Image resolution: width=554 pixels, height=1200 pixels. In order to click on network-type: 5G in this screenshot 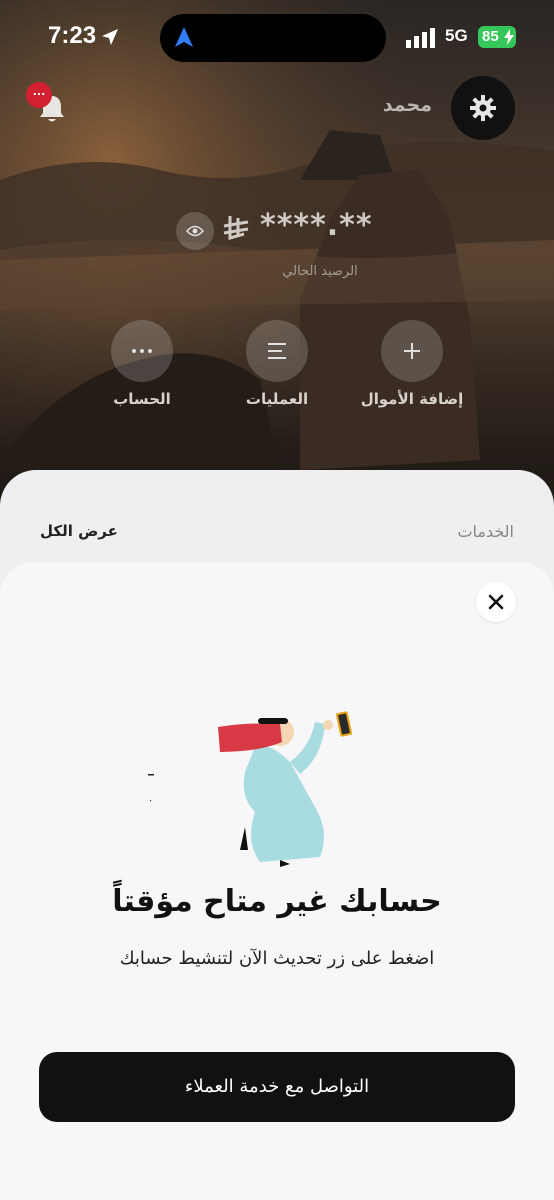, I will do `click(456, 35)`.